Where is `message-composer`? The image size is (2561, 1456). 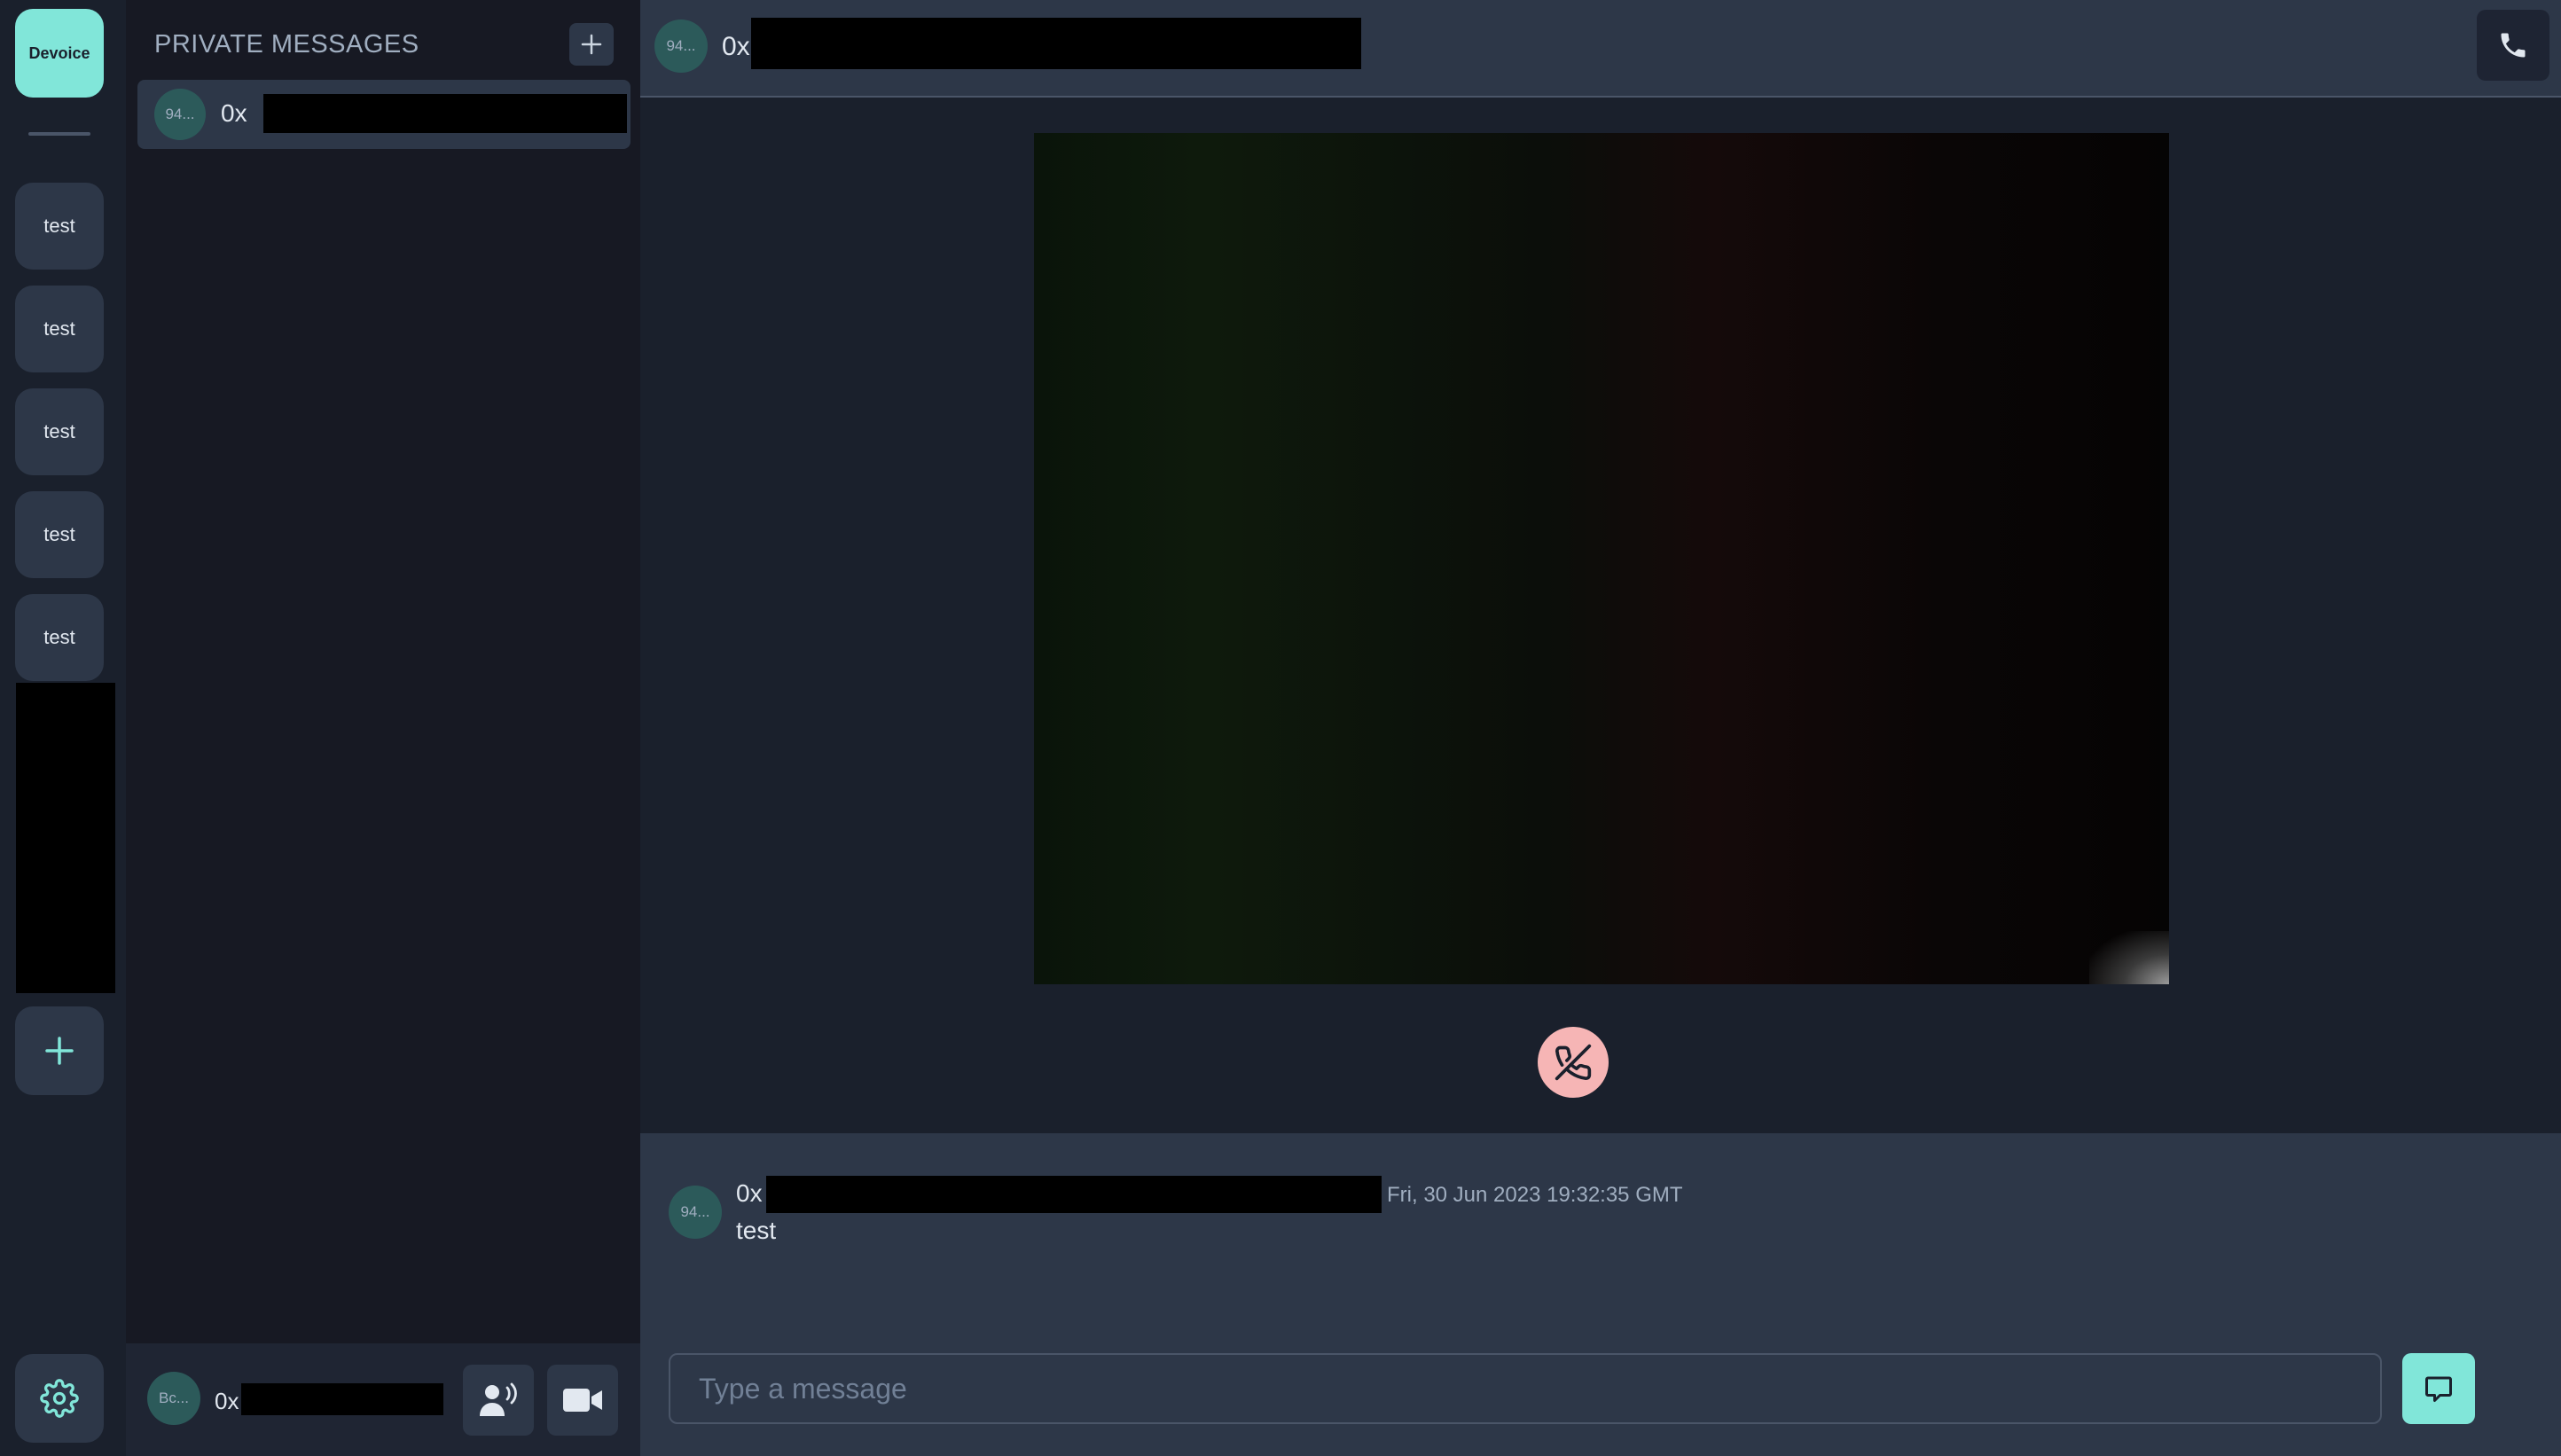
message-composer is located at coordinates (1526, 1388).